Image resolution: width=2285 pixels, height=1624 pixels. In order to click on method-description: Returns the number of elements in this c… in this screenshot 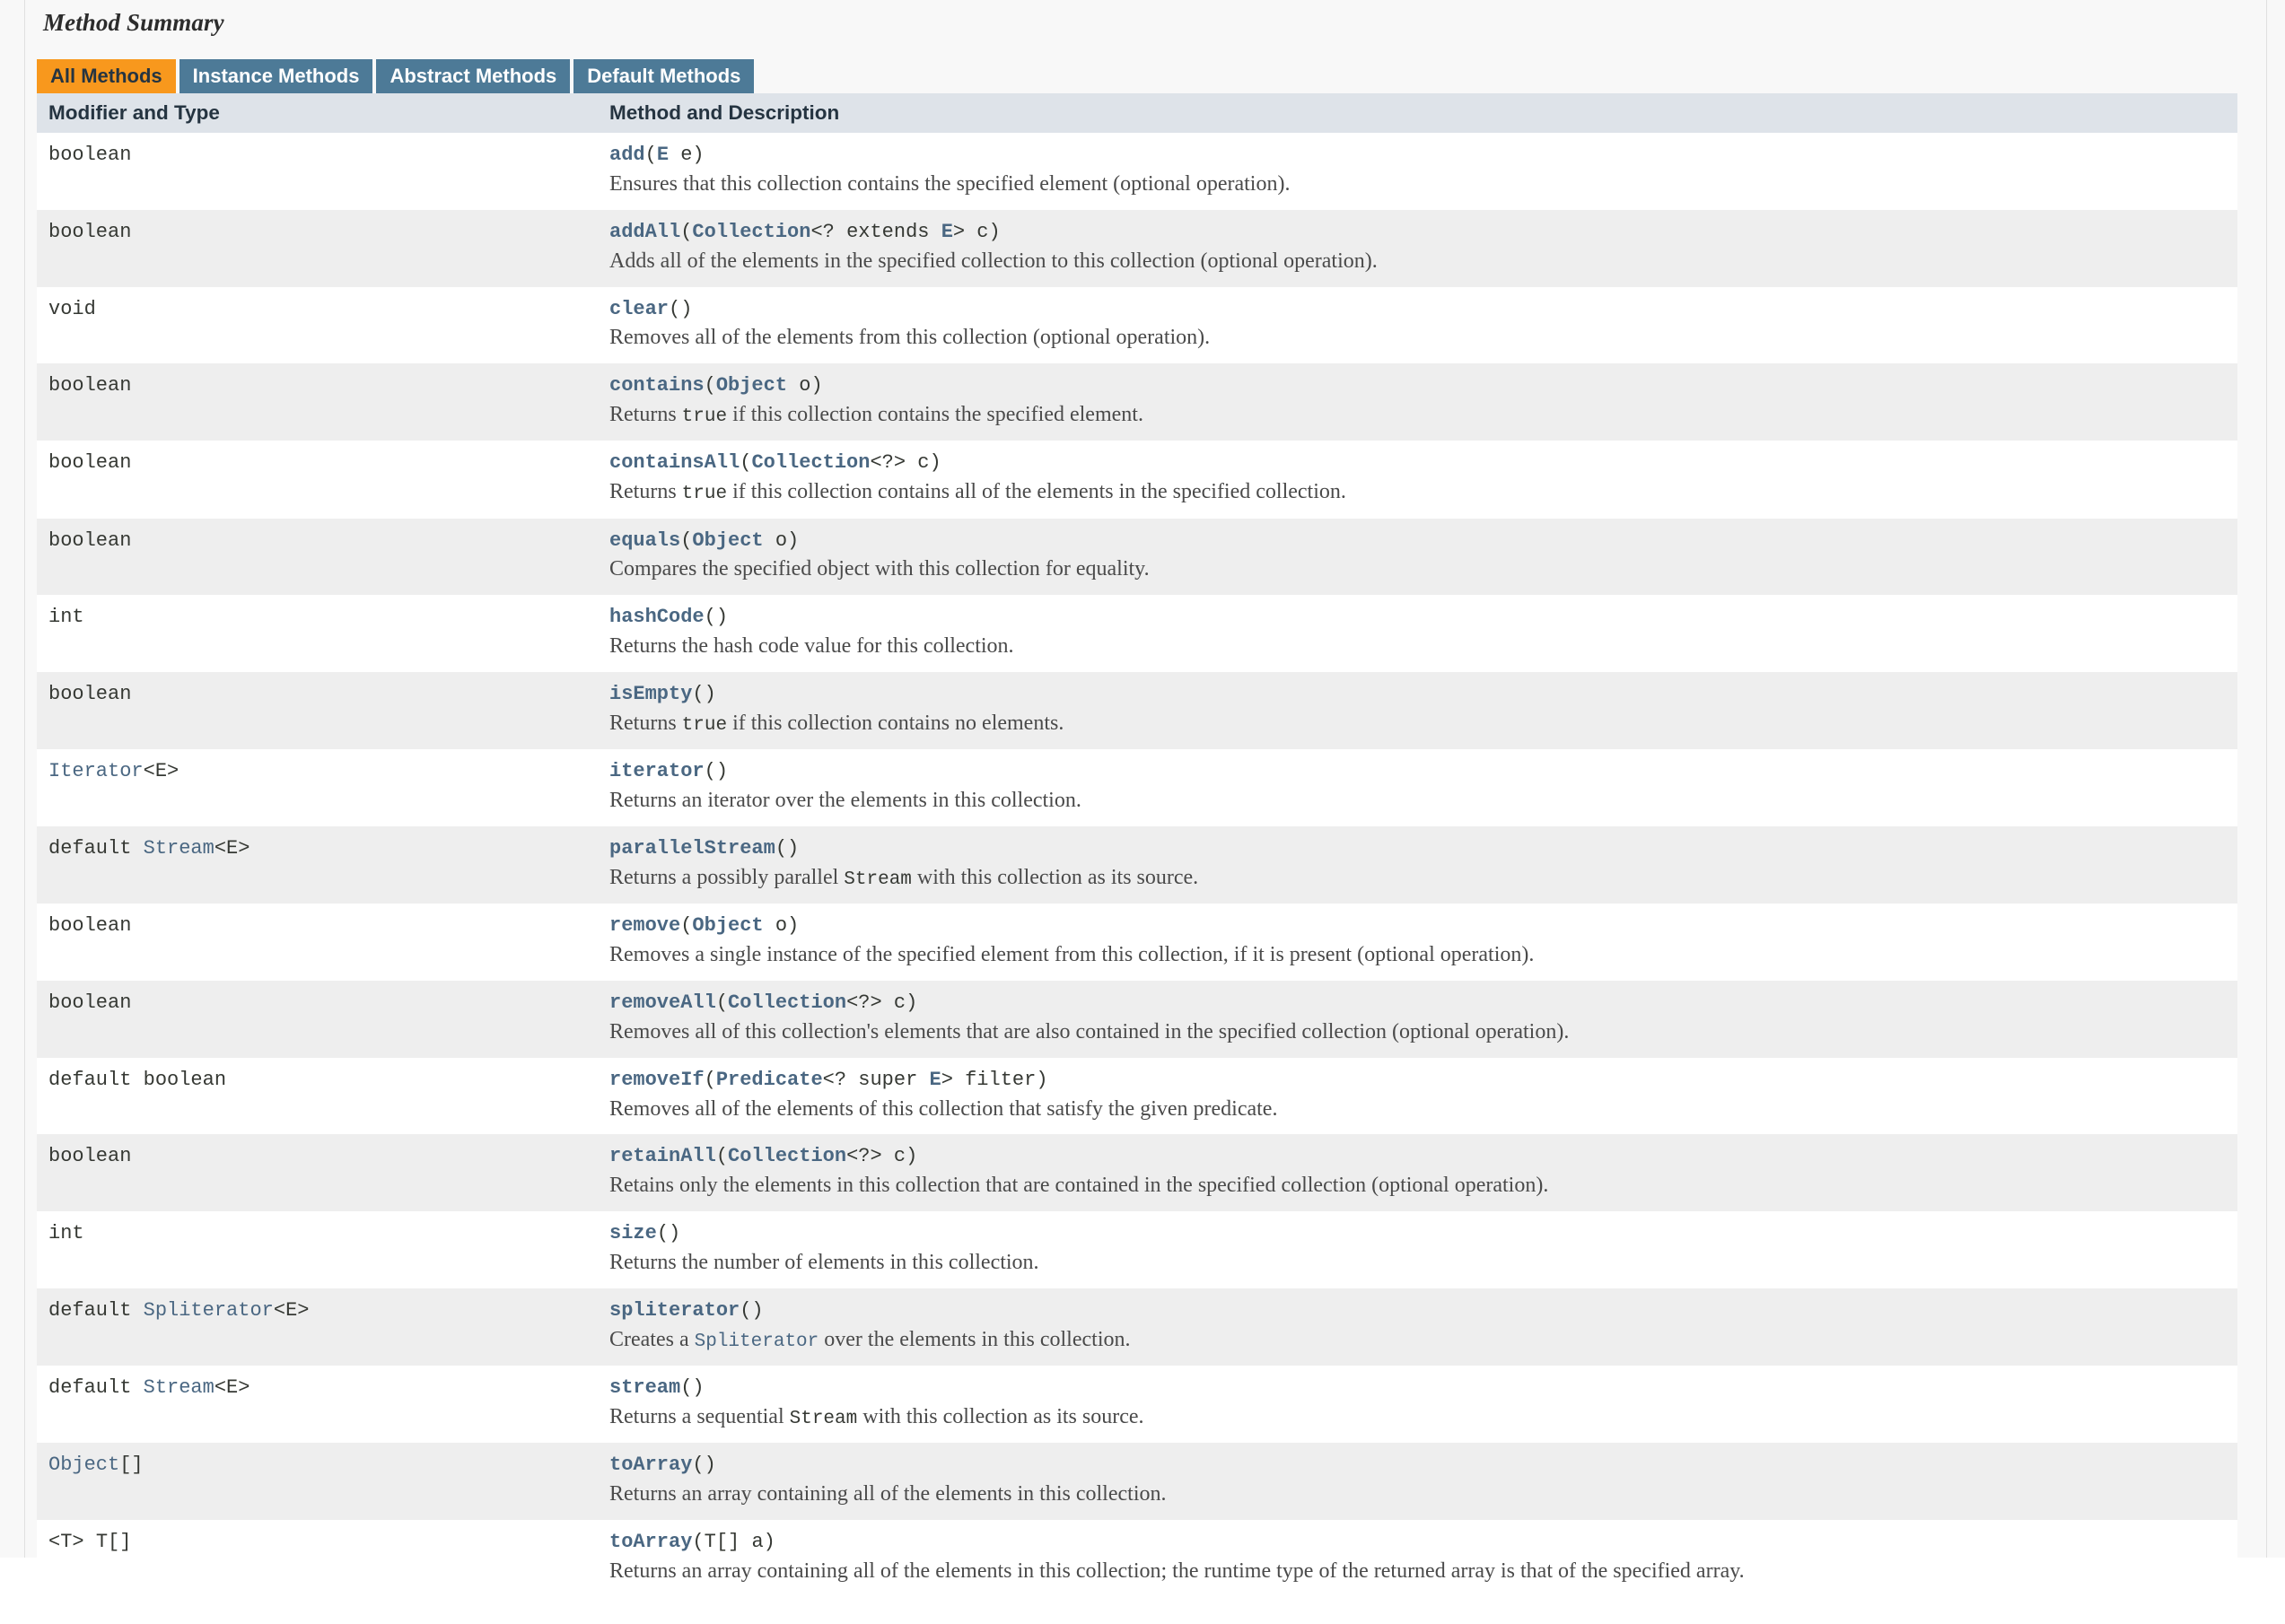, I will do `click(824, 1263)`.